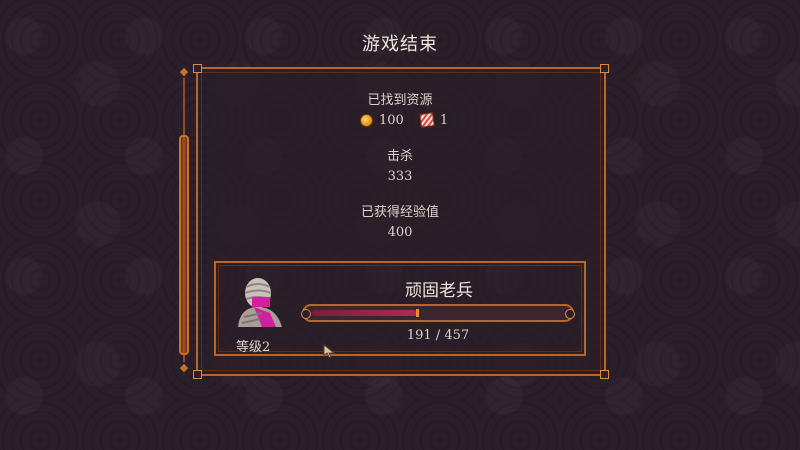 This screenshot has height=450, width=800. I want to click on xp-progress-text: 191 / 457, so click(438, 335).